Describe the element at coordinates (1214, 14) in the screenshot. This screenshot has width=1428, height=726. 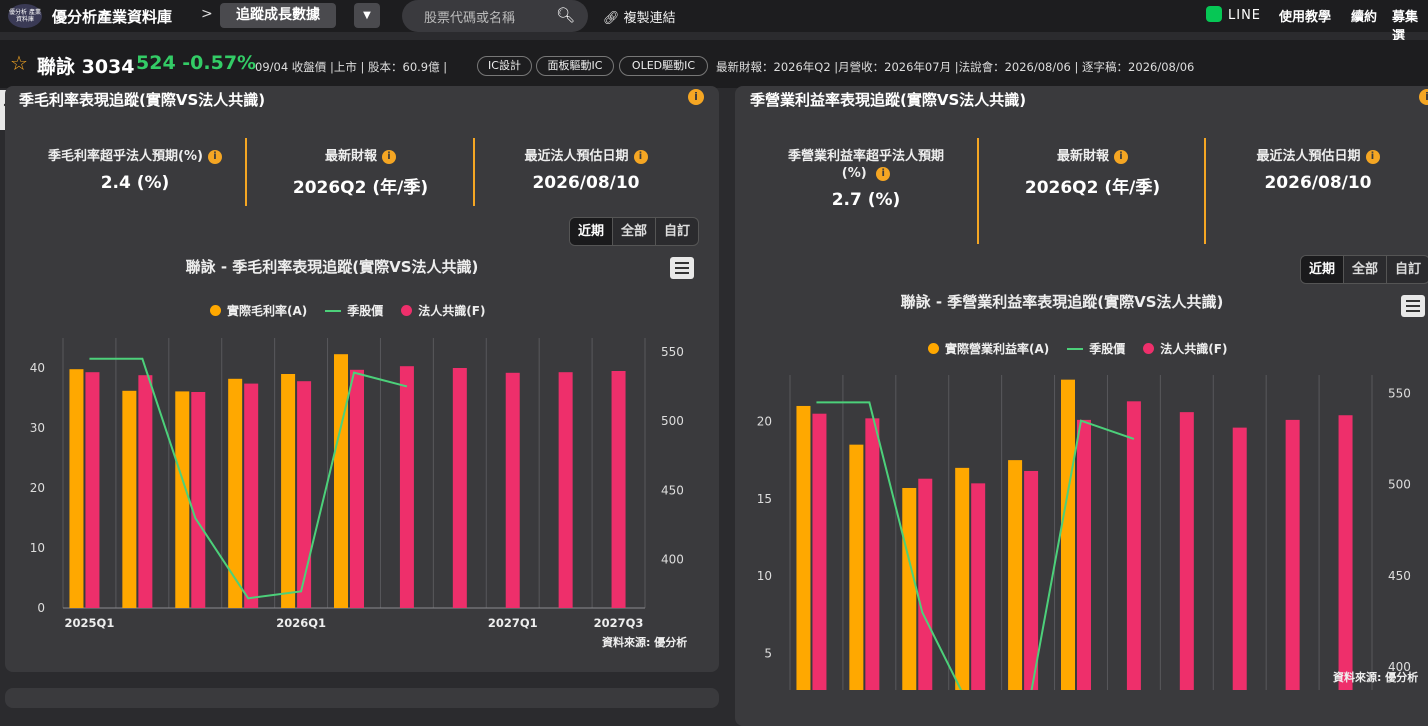
I see `line-icon` at that location.